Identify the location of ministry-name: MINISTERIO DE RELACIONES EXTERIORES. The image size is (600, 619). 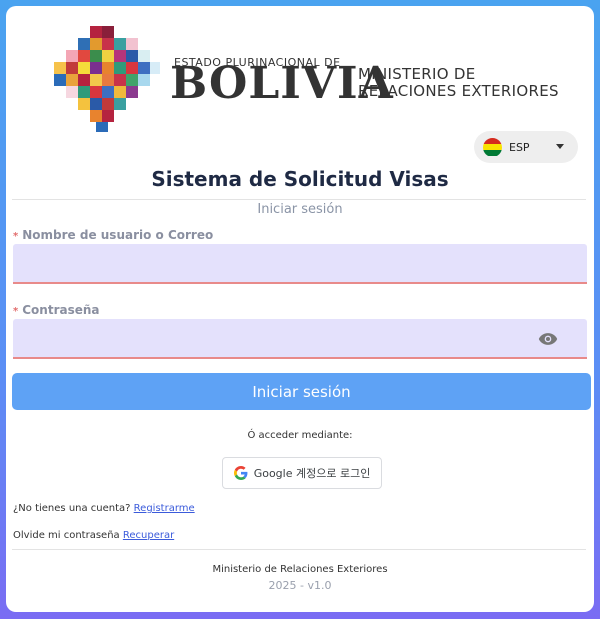
(458, 83).